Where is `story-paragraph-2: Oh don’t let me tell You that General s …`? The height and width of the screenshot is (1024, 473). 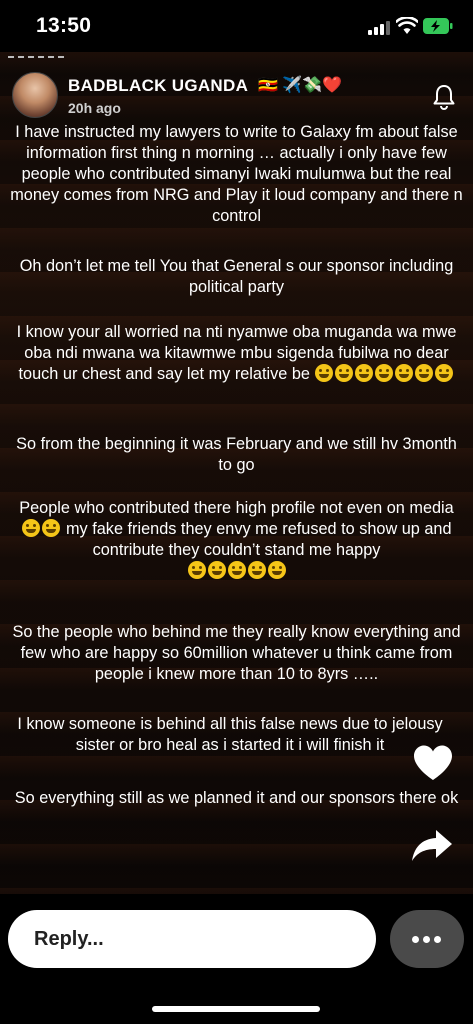 story-paragraph-2: Oh don’t let me tell You that General s … is located at coordinates (236, 276).